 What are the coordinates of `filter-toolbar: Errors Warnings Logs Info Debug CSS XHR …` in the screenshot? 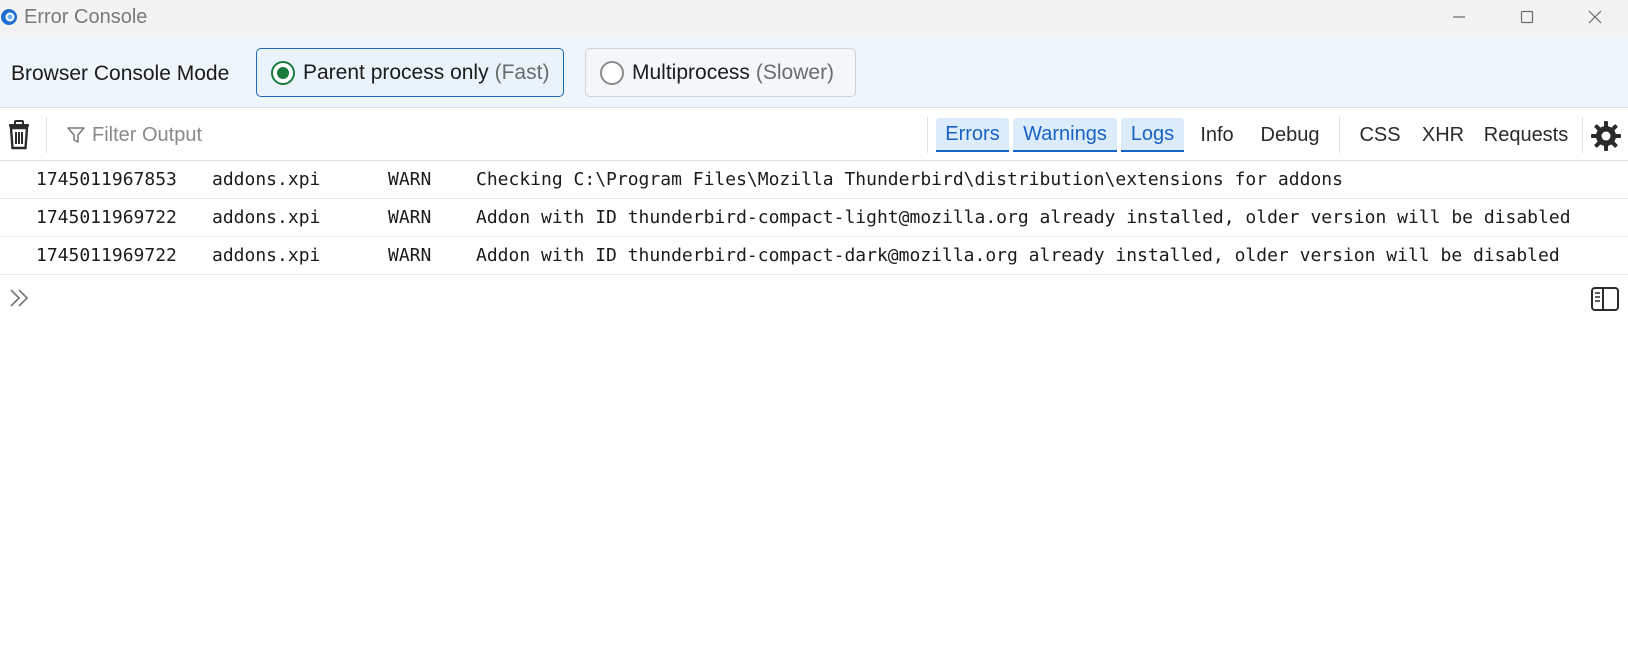 It's located at (814, 135).